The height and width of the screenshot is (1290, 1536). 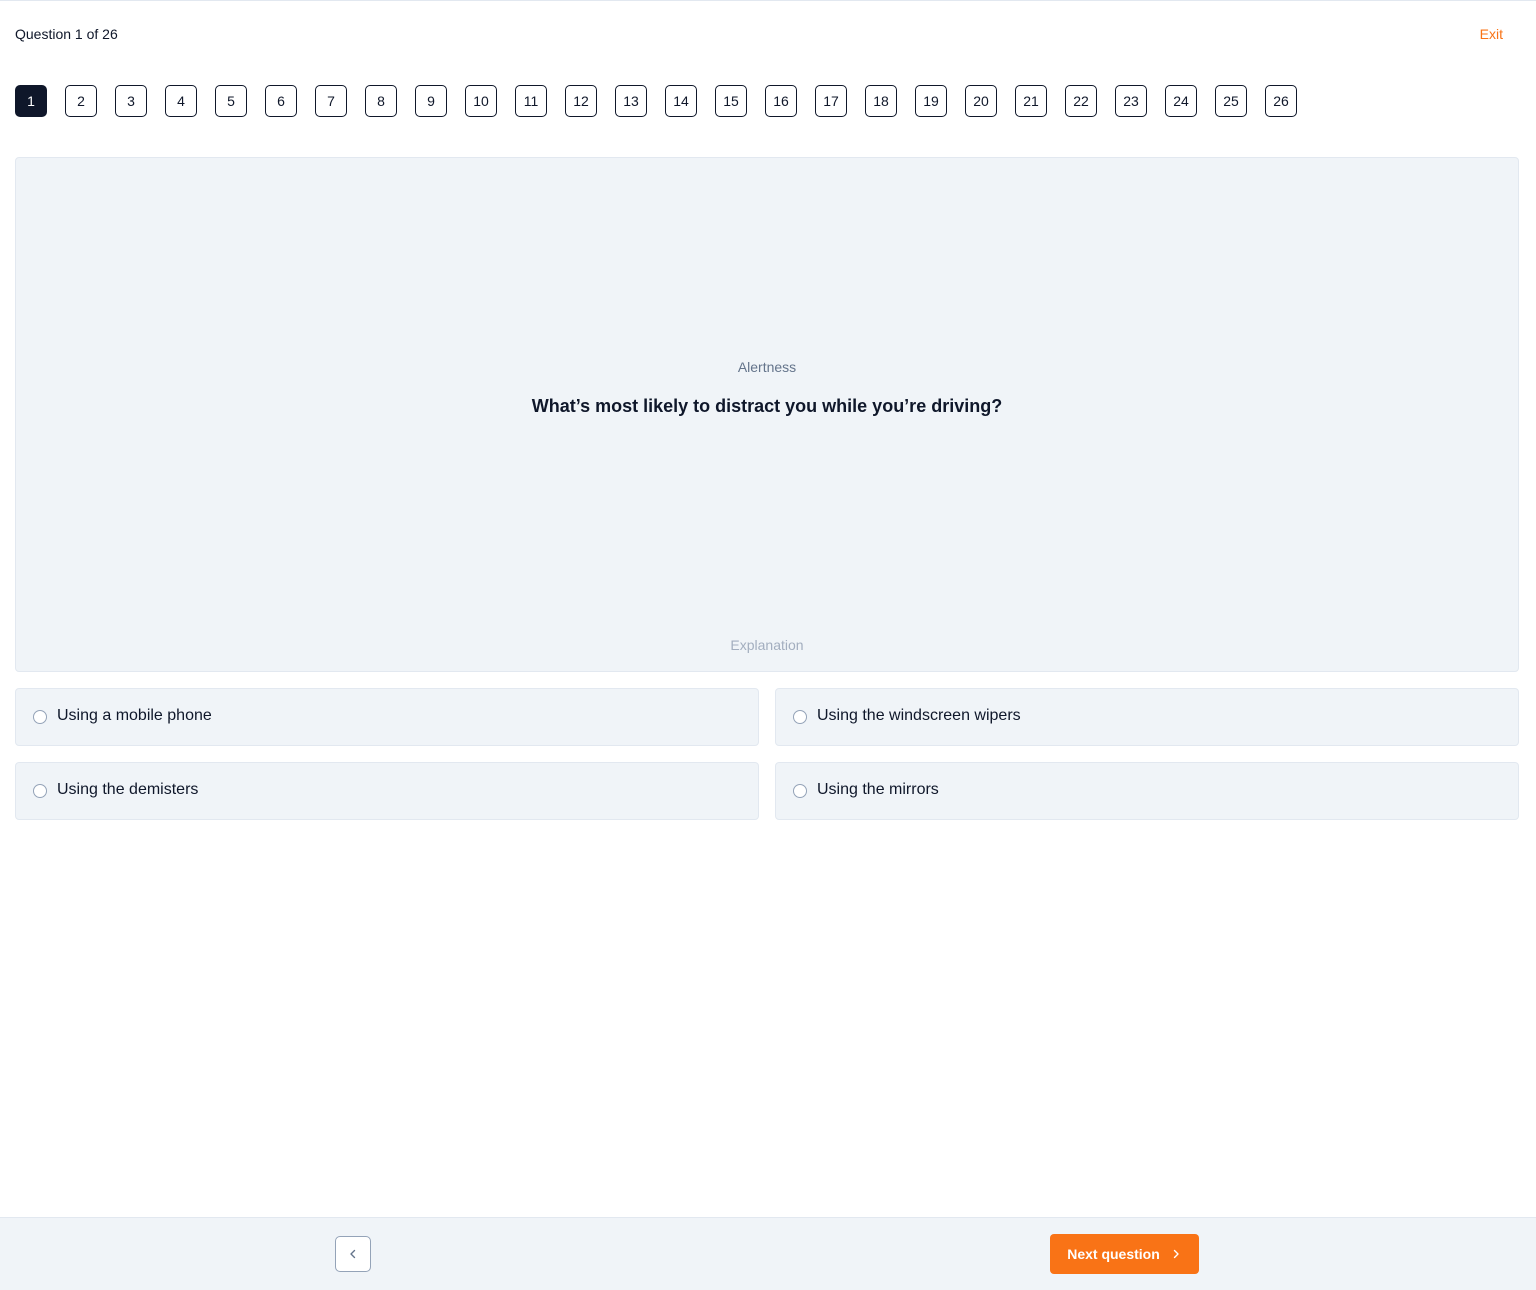 What do you see at coordinates (1231, 101) in the screenshot?
I see `question-nav-button: 25` at bounding box center [1231, 101].